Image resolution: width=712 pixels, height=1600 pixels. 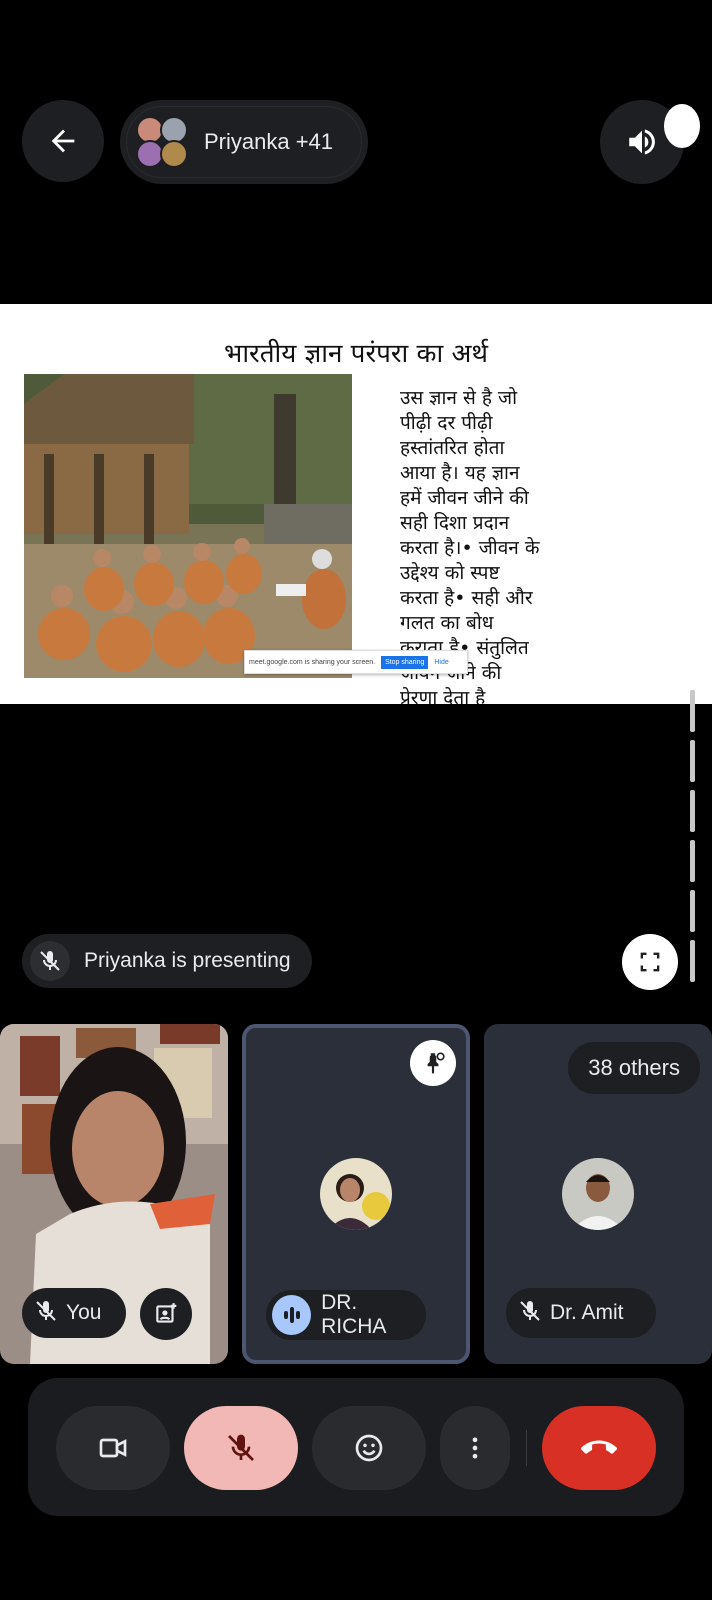 What do you see at coordinates (642, 142) in the screenshot?
I see `volume-icon` at bounding box center [642, 142].